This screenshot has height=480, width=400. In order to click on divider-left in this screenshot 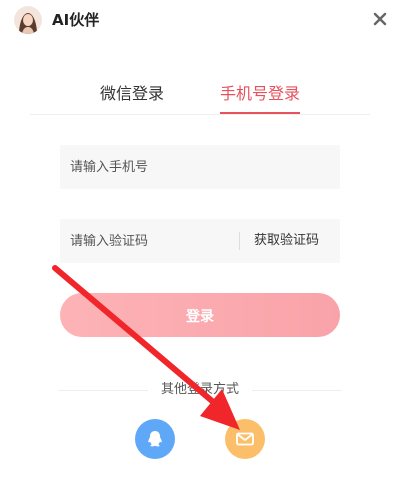, I will do `click(103, 390)`.